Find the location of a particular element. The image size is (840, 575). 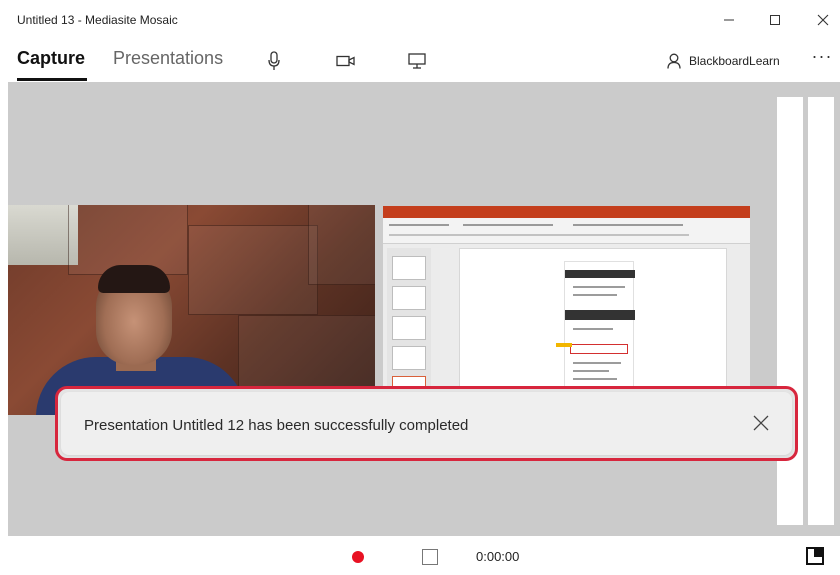

record-button is located at coordinates (358, 557).